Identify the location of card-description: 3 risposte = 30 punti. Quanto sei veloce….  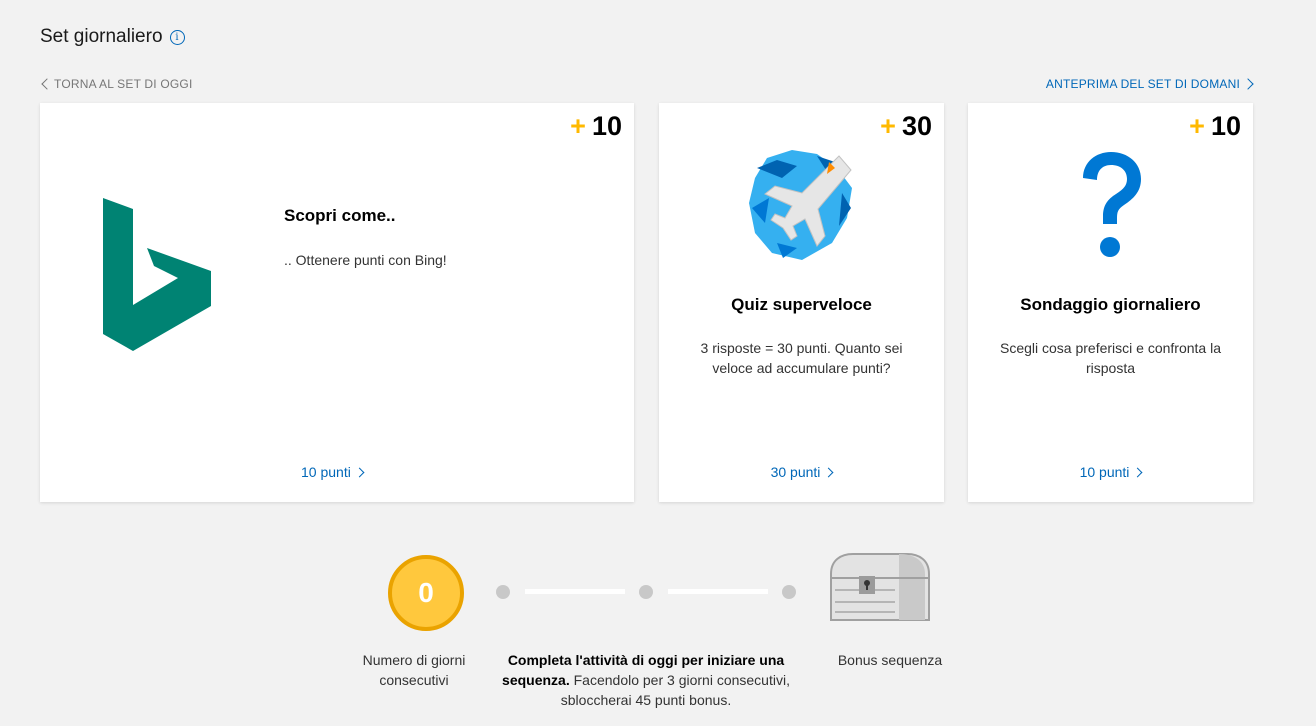
(801, 358).